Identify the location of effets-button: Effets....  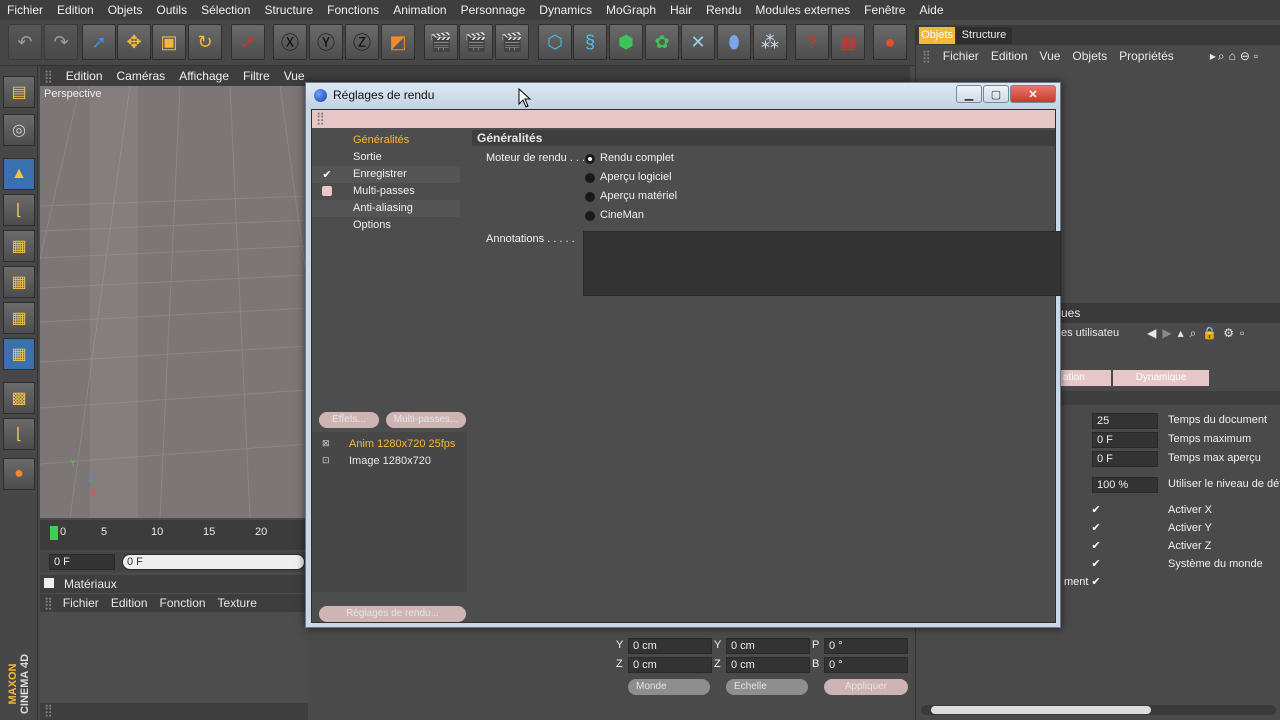
(349, 420).